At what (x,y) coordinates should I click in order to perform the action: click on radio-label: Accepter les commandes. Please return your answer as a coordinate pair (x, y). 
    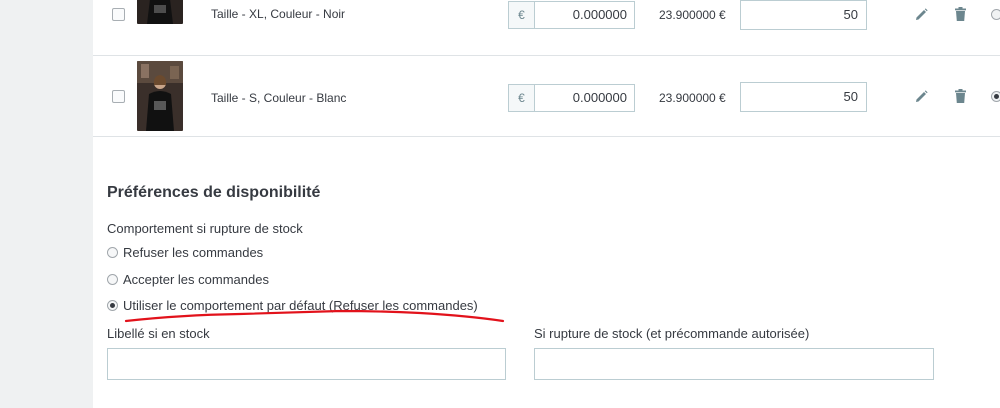
    Looking at the image, I should click on (196, 279).